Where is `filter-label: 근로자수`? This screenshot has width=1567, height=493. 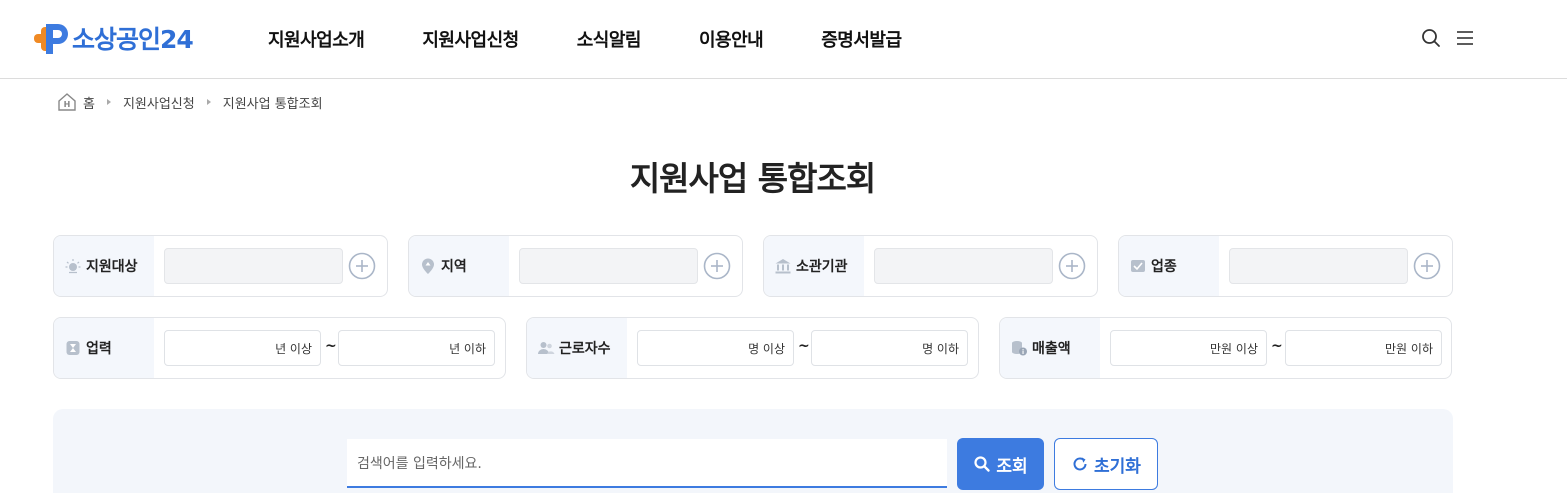 filter-label: 근로자수 is located at coordinates (577, 348).